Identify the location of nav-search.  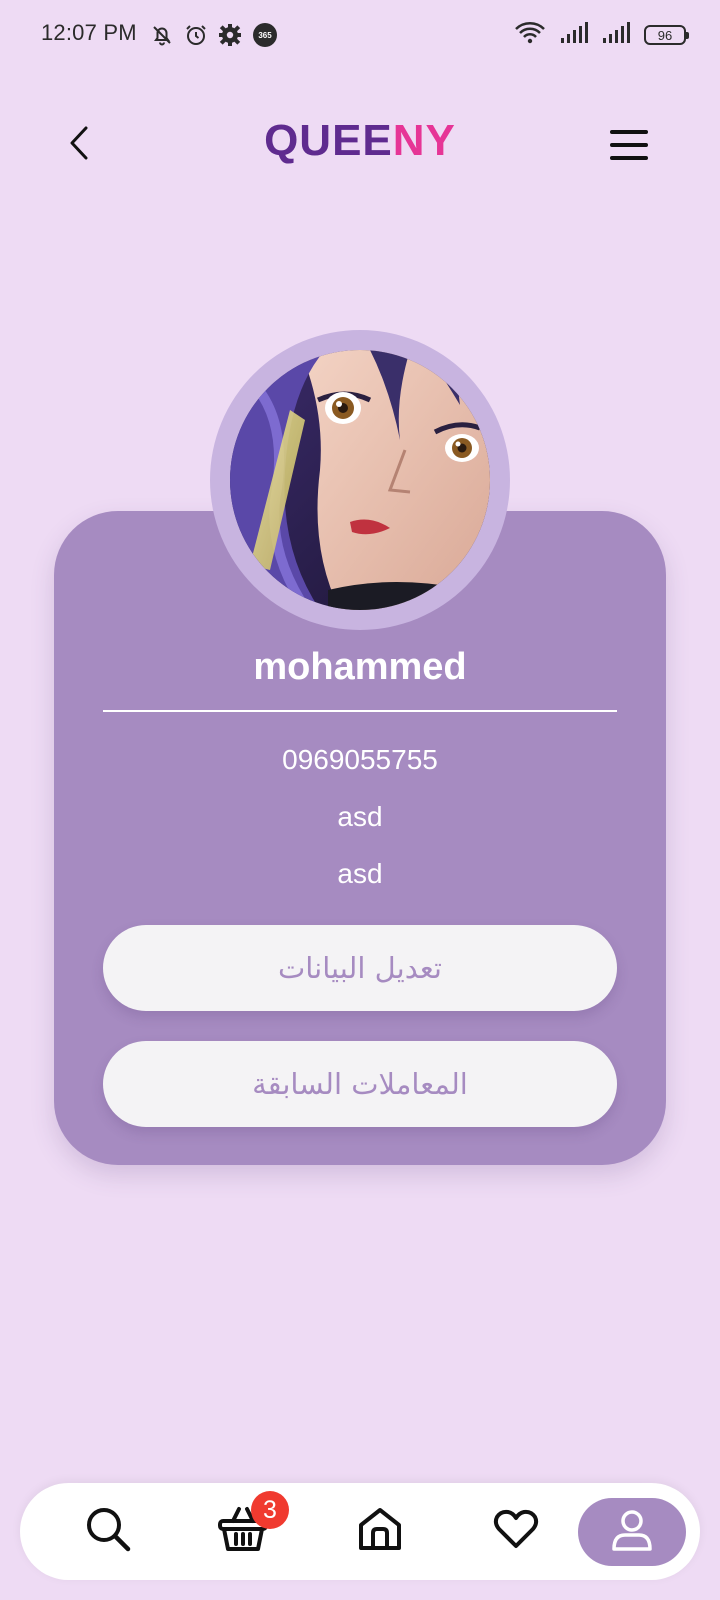
(108, 1531).